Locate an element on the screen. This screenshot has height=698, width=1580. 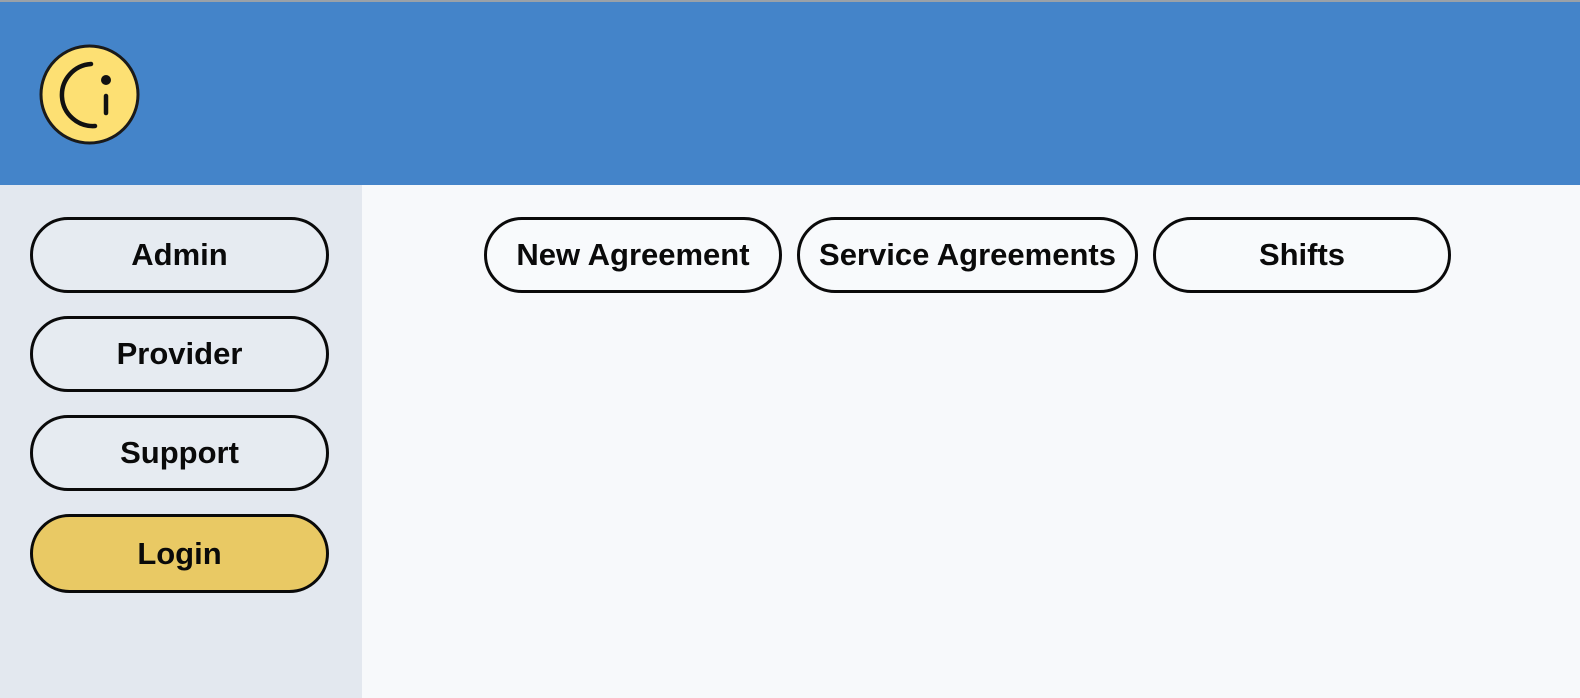
new-agreement-label: New Agreement is located at coordinates (633, 254).